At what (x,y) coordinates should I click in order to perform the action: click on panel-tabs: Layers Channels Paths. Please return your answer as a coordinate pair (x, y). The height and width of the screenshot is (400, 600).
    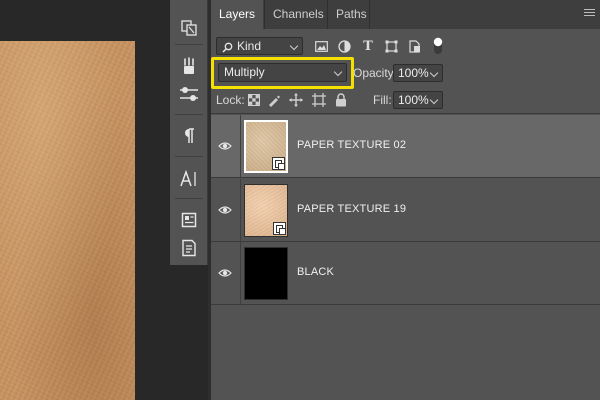
    Looking at the image, I should click on (405, 14).